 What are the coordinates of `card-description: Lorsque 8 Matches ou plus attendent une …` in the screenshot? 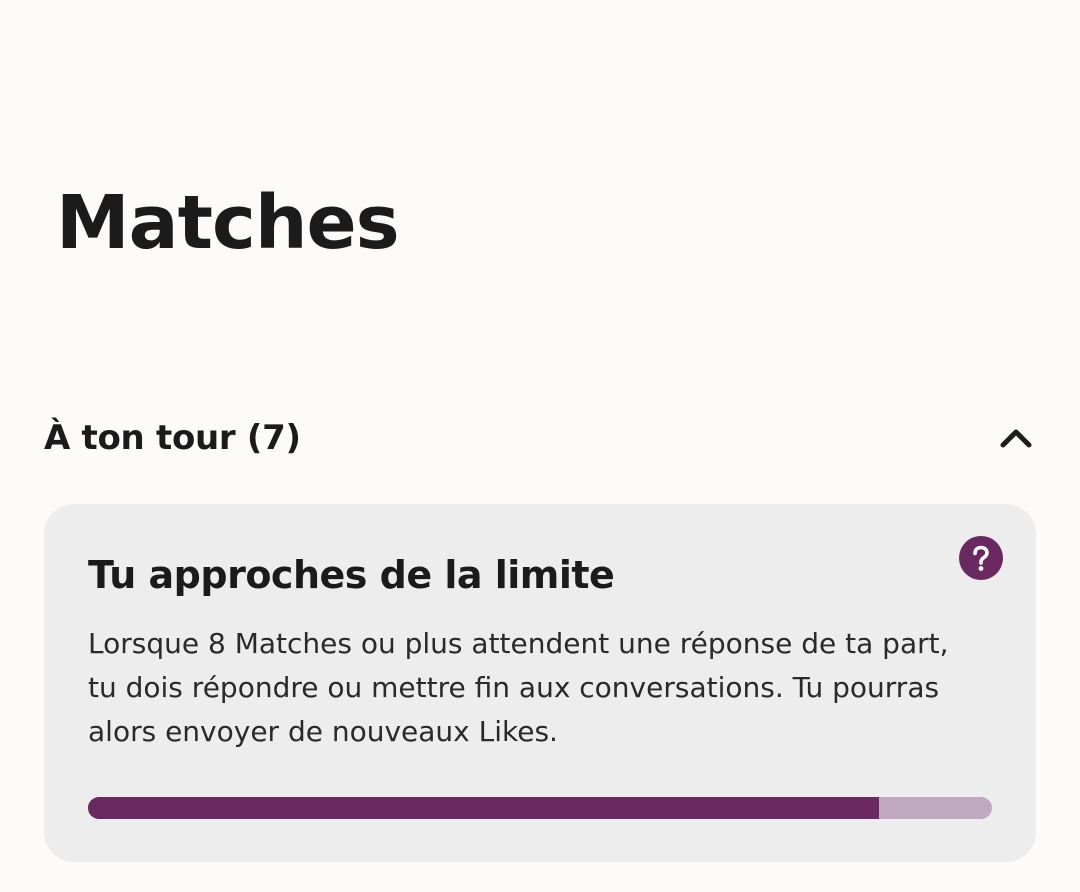 It's located at (518, 687).